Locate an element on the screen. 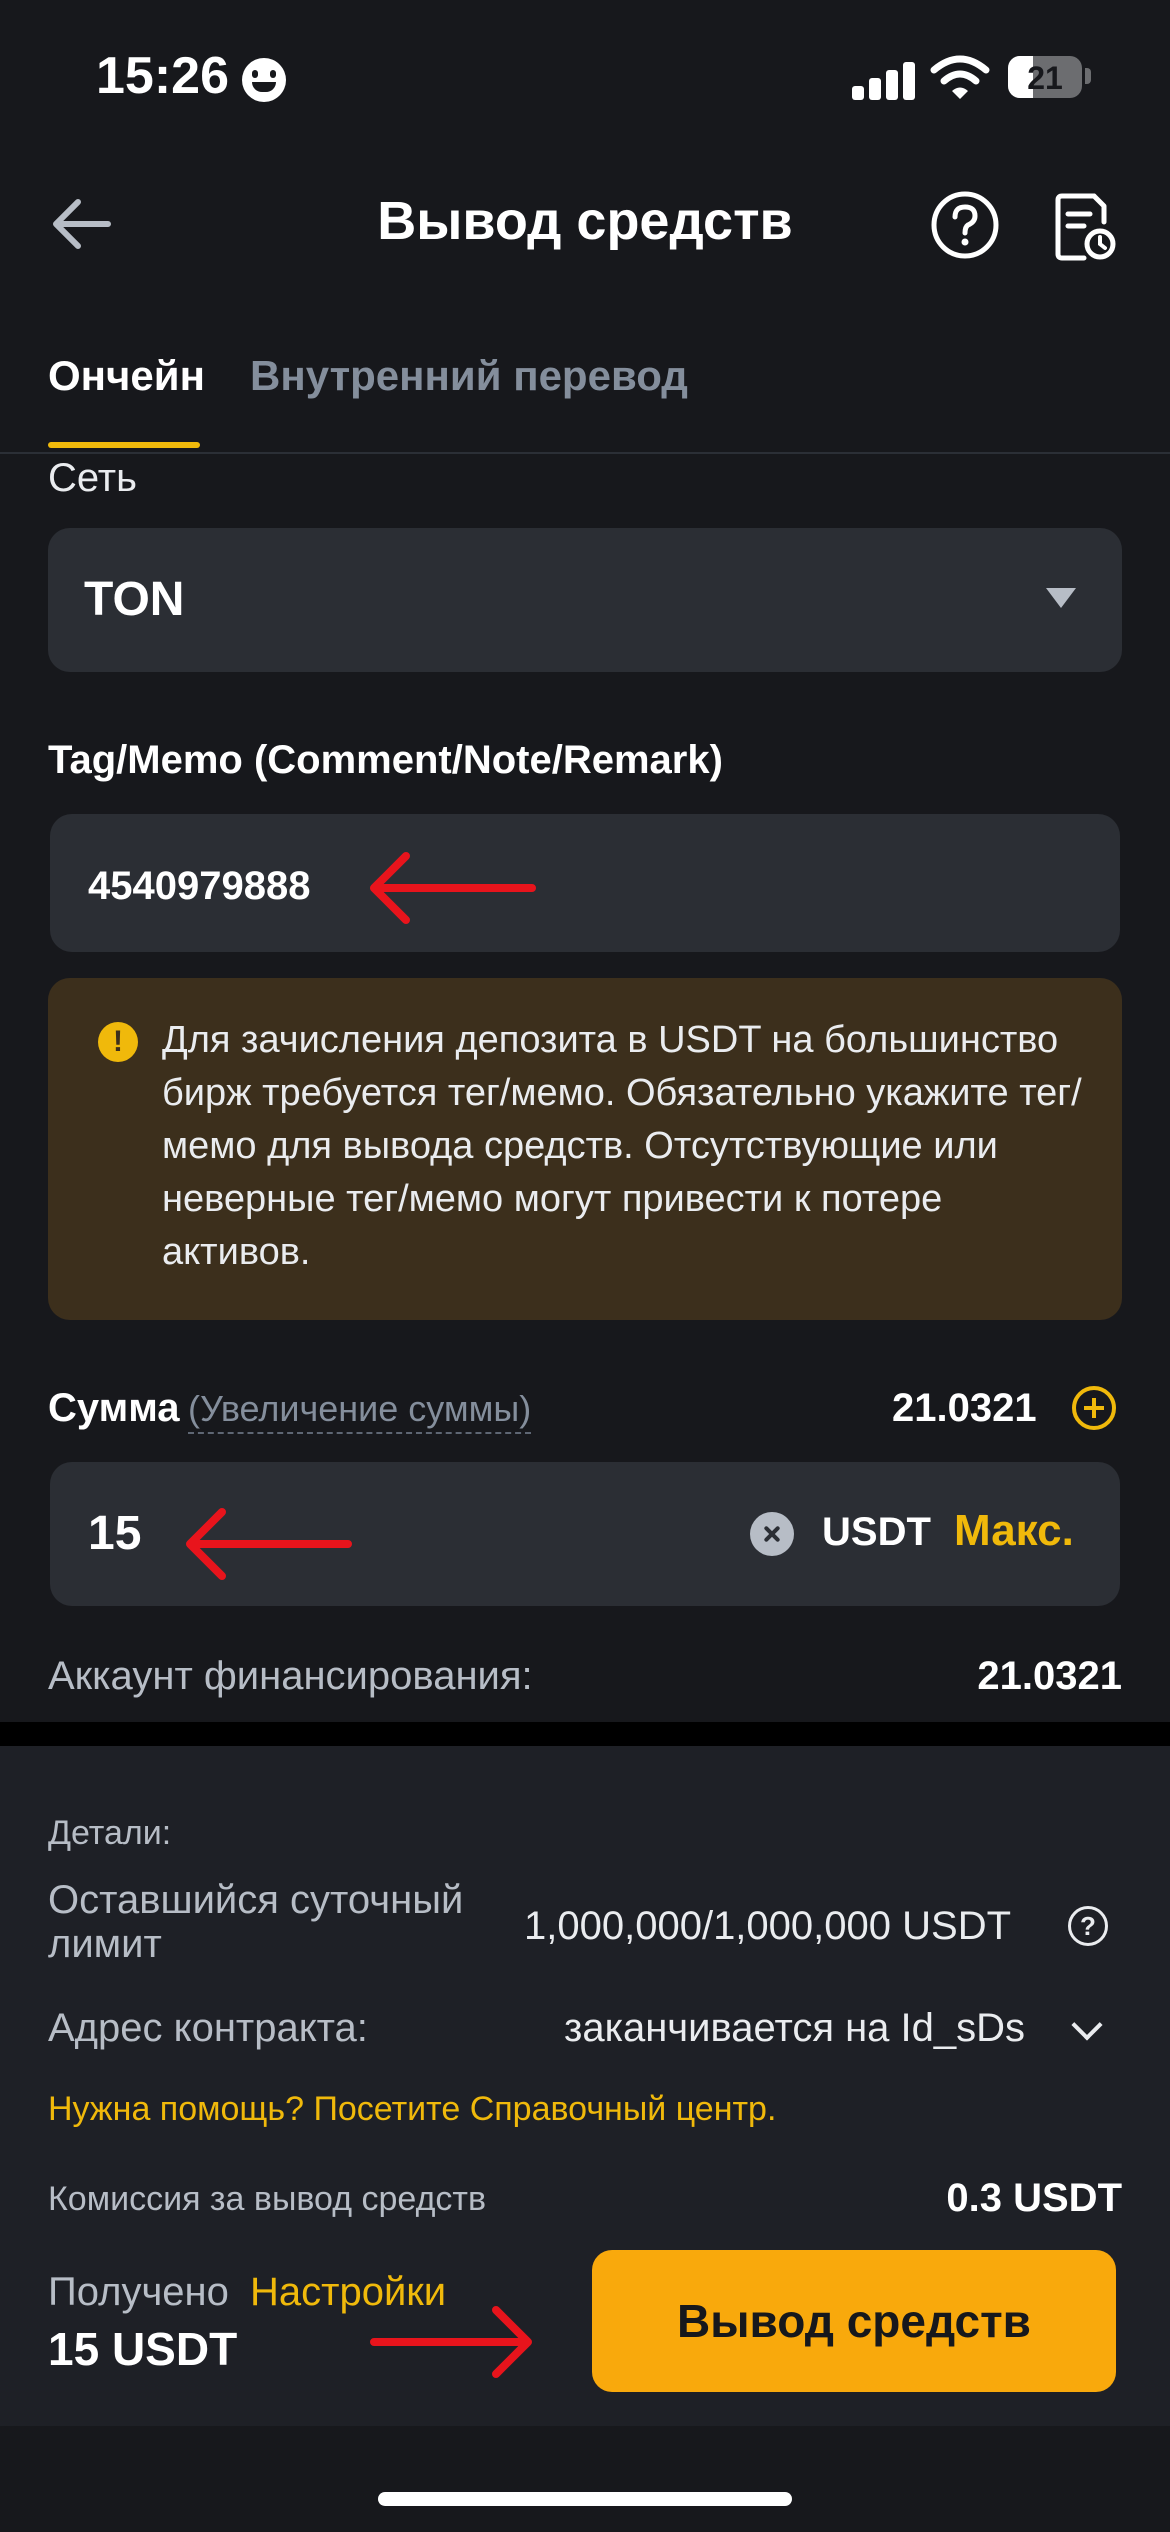 This screenshot has width=1170, height=2532. tab-active-indicator is located at coordinates (124, 445).